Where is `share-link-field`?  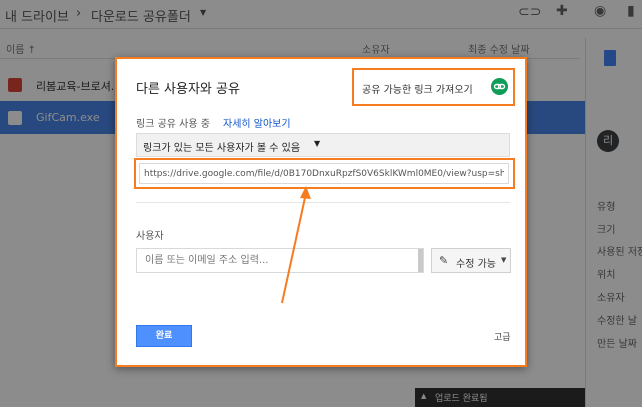 share-link-field is located at coordinates (324, 173).